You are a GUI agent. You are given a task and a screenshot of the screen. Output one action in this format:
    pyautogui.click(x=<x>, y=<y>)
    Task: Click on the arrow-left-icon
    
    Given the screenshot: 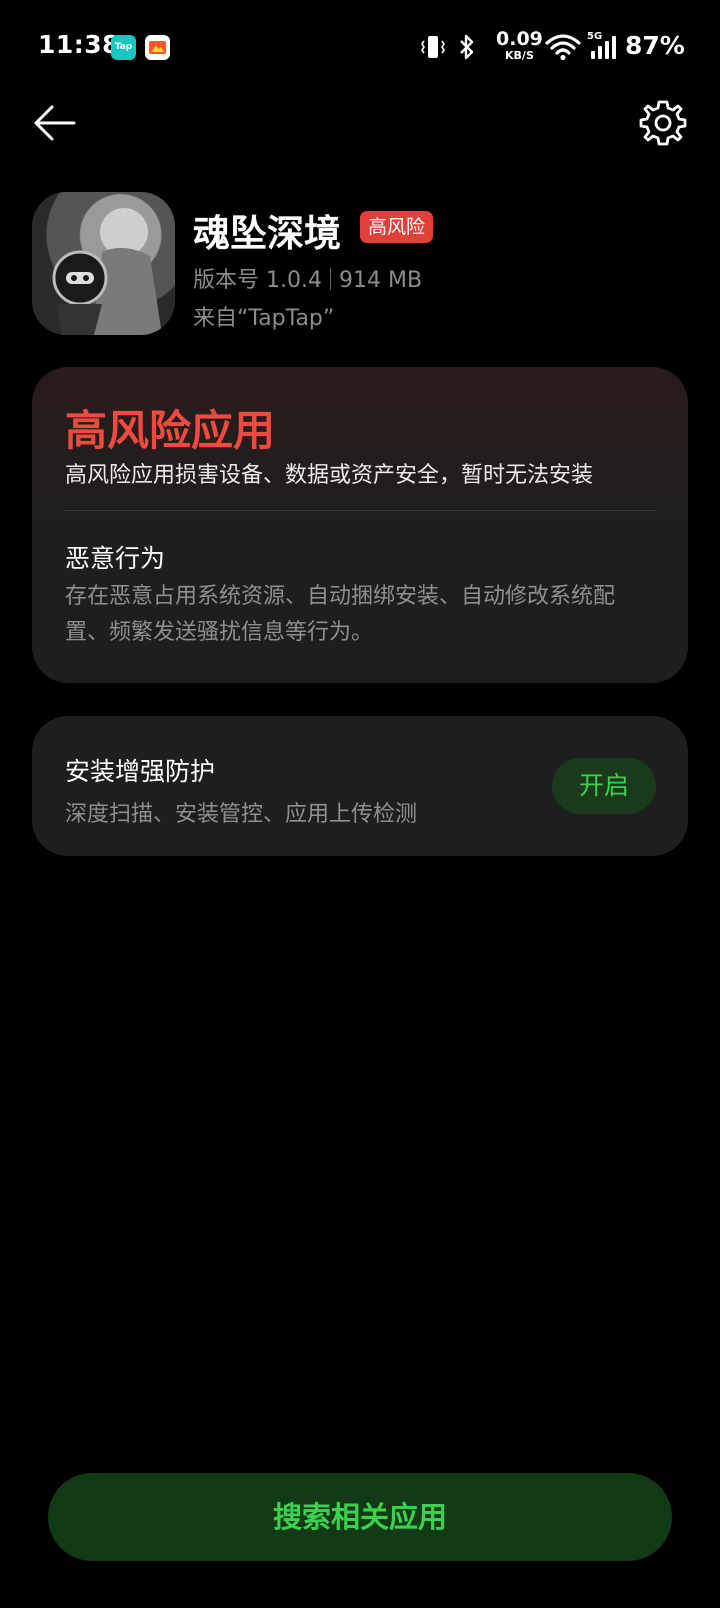 What is the action you would take?
    pyautogui.click(x=55, y=123)
    